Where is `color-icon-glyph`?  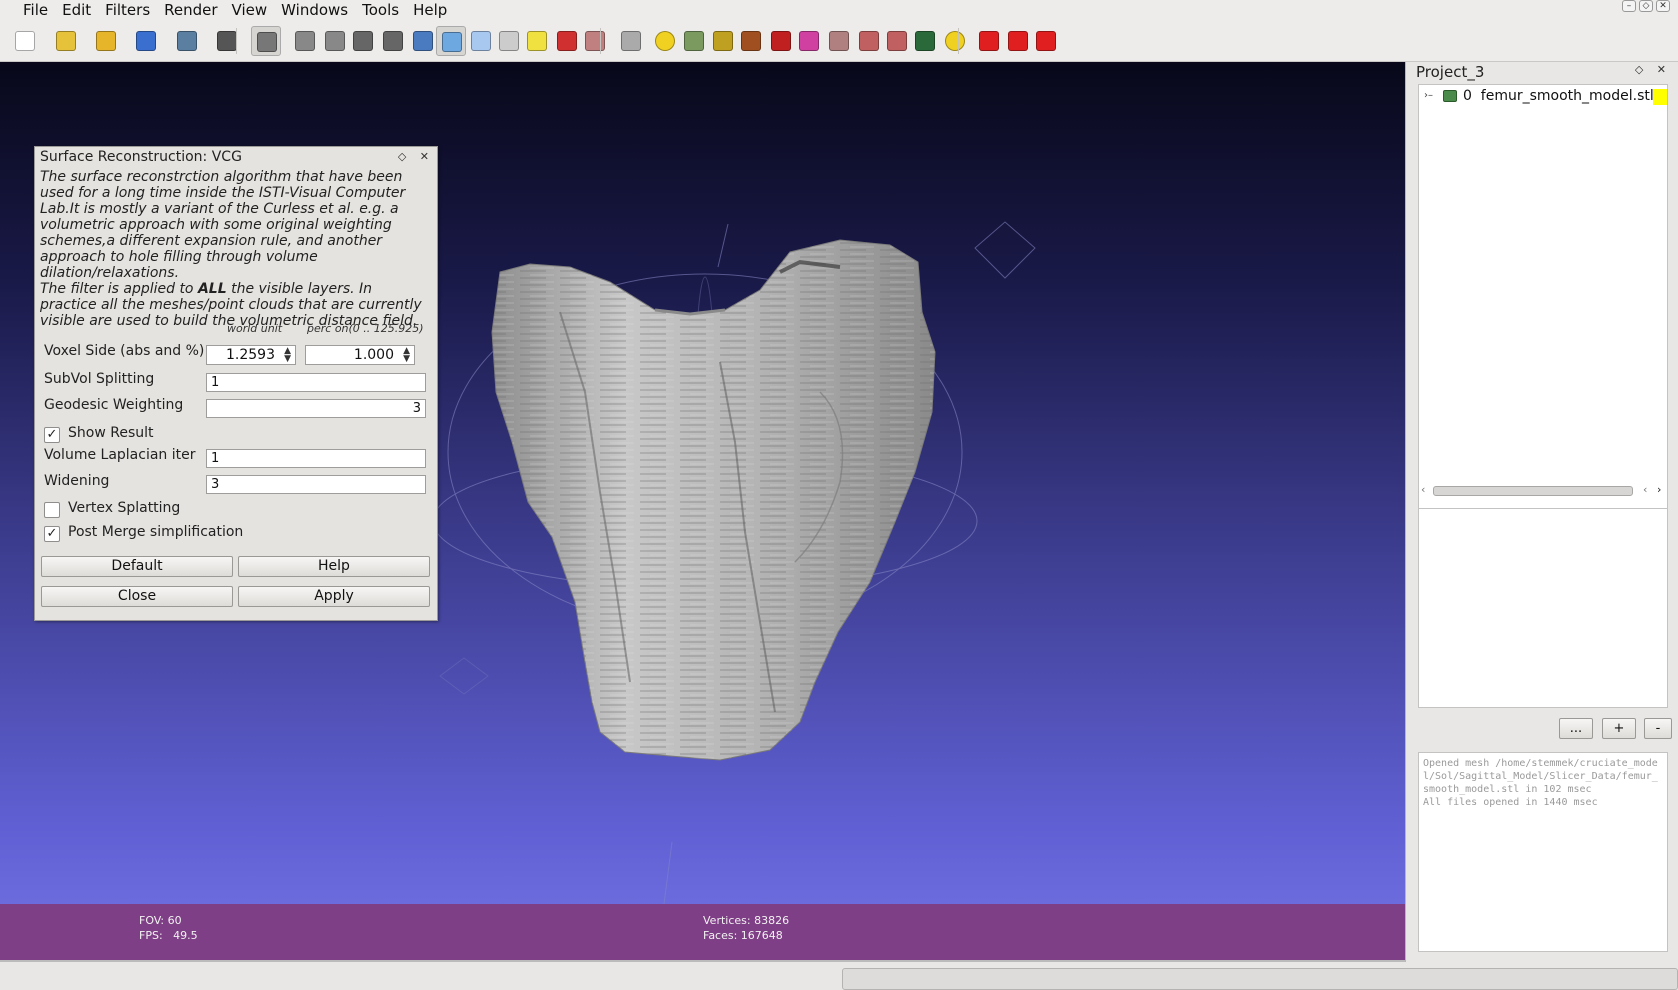 color-icon-glyph is located at coordinates (809, 41).